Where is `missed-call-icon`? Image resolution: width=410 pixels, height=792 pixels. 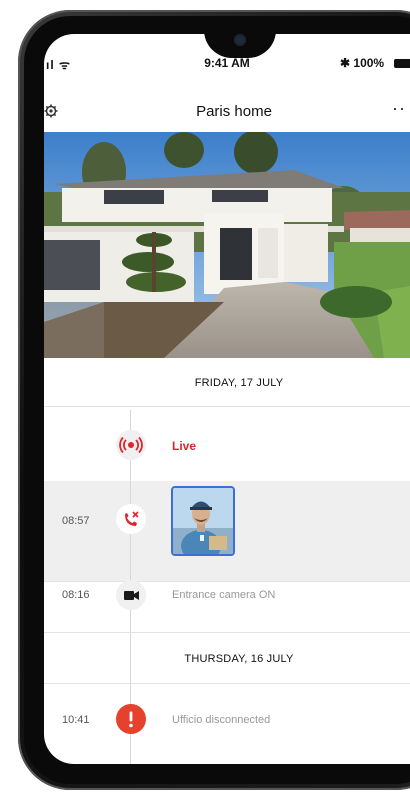 missed-call-icon is located at coordinates (131, 519).